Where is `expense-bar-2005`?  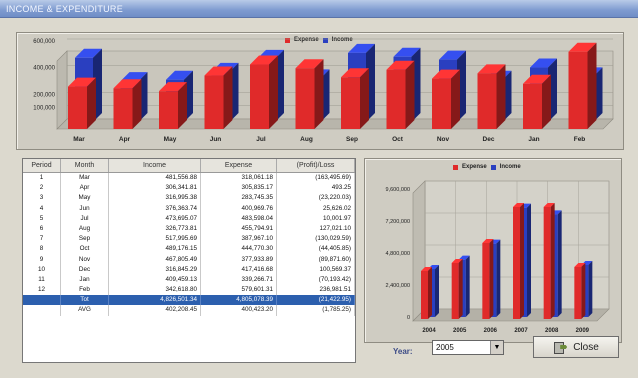 expense-bar-2005 is located at coordinates (457, 289).